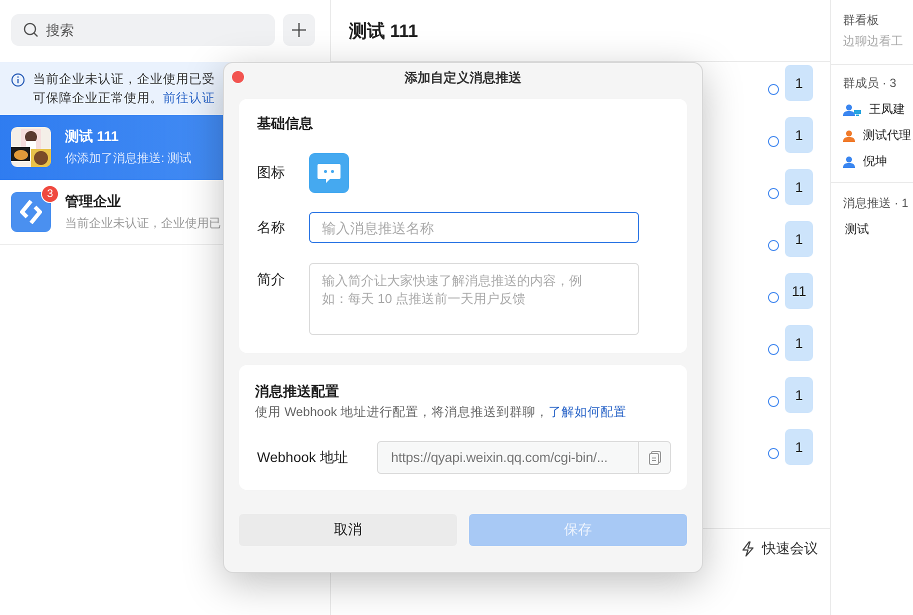 Image resolution: width=913 pixels, height=615 pixels. I want to click on section-heading: 消息推送配置, so click(297, 392).